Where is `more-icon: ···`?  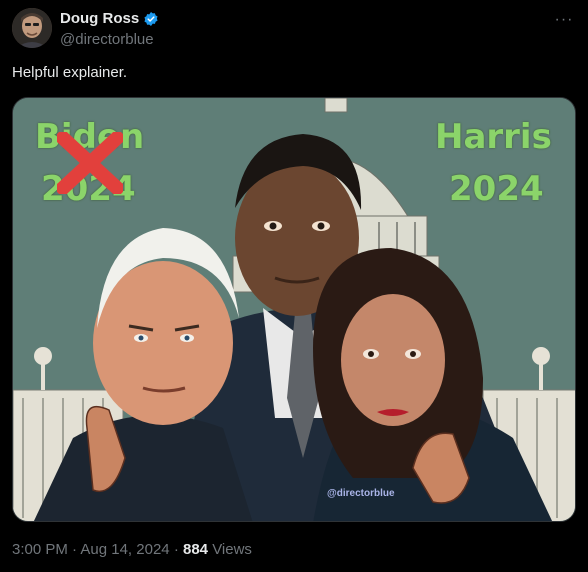
more-icon: ··· is located at coordinates (564, 19).